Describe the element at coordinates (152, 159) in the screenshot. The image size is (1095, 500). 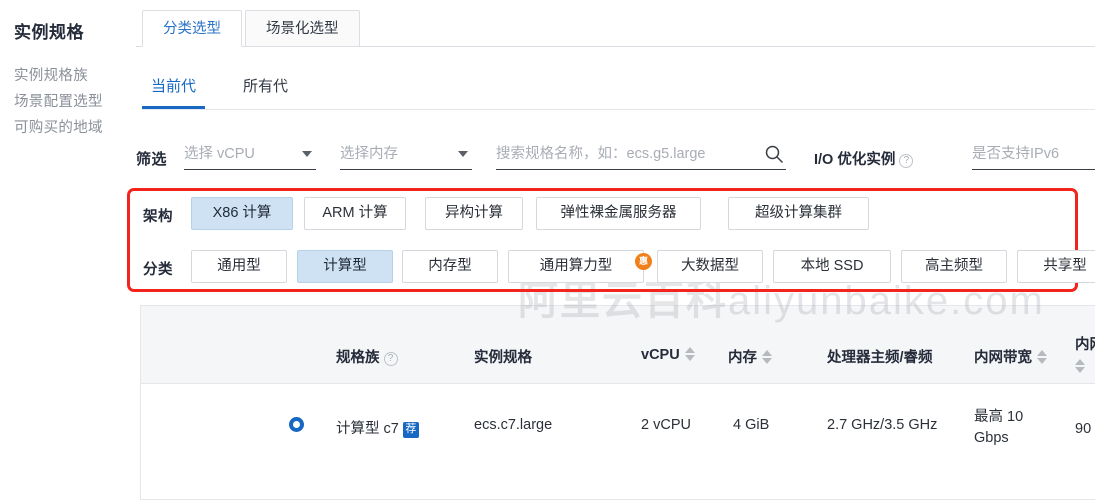
I see `filter-label: 筛选` at that location.